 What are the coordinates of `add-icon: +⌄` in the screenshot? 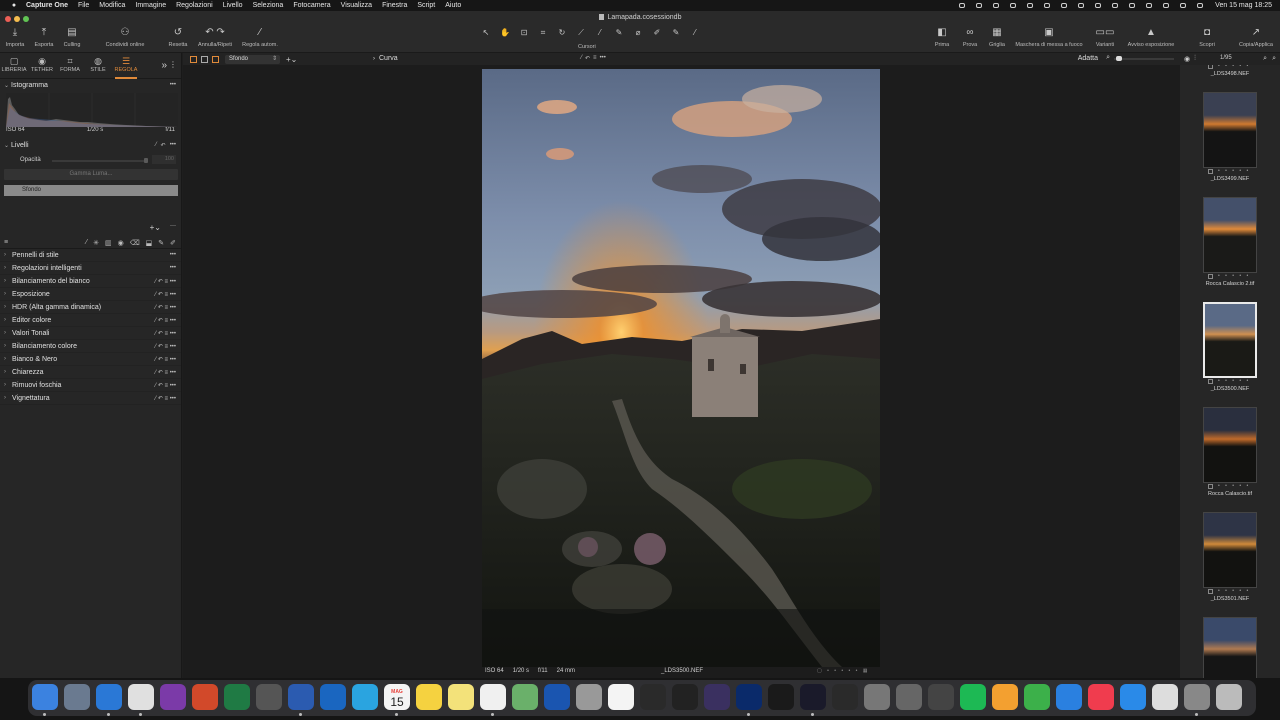 It's located at (291, 59).